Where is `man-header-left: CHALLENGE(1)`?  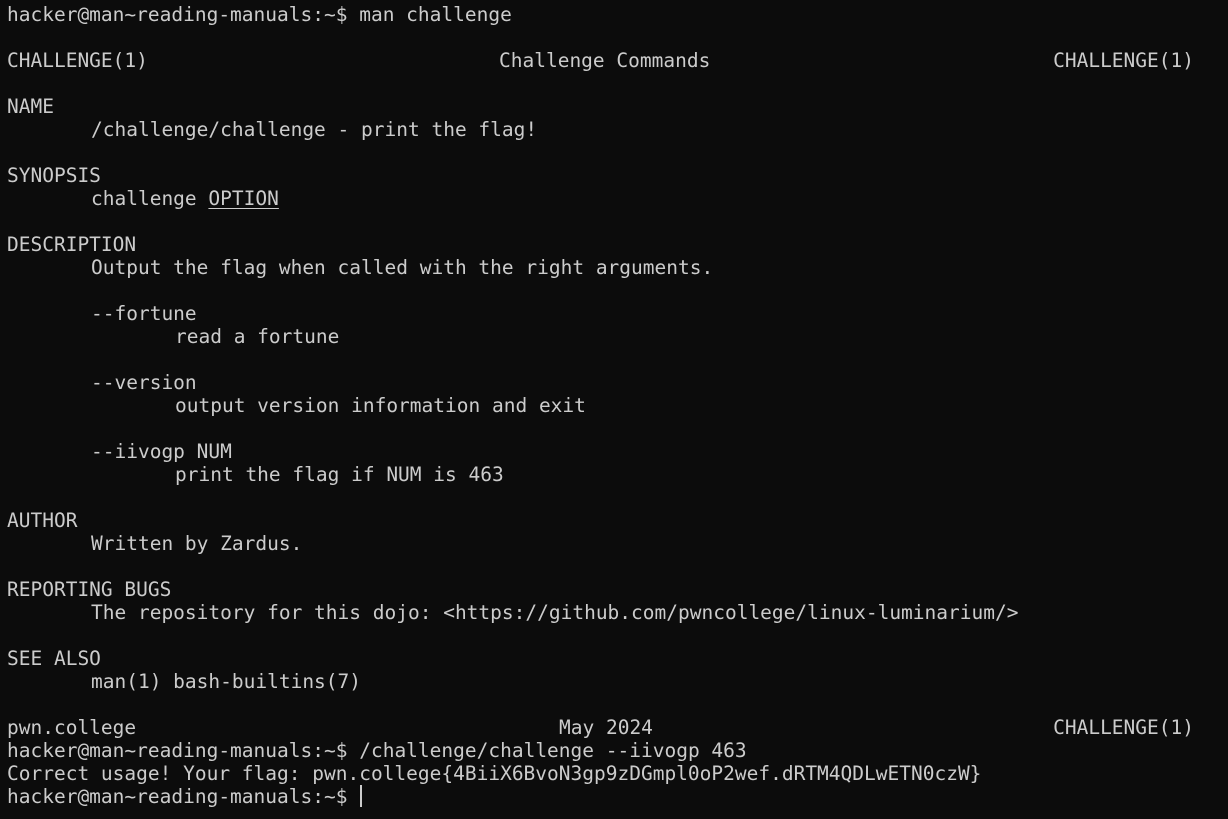 man-header-left: CHALLENGE(1) is located at coordinates (77, 60).